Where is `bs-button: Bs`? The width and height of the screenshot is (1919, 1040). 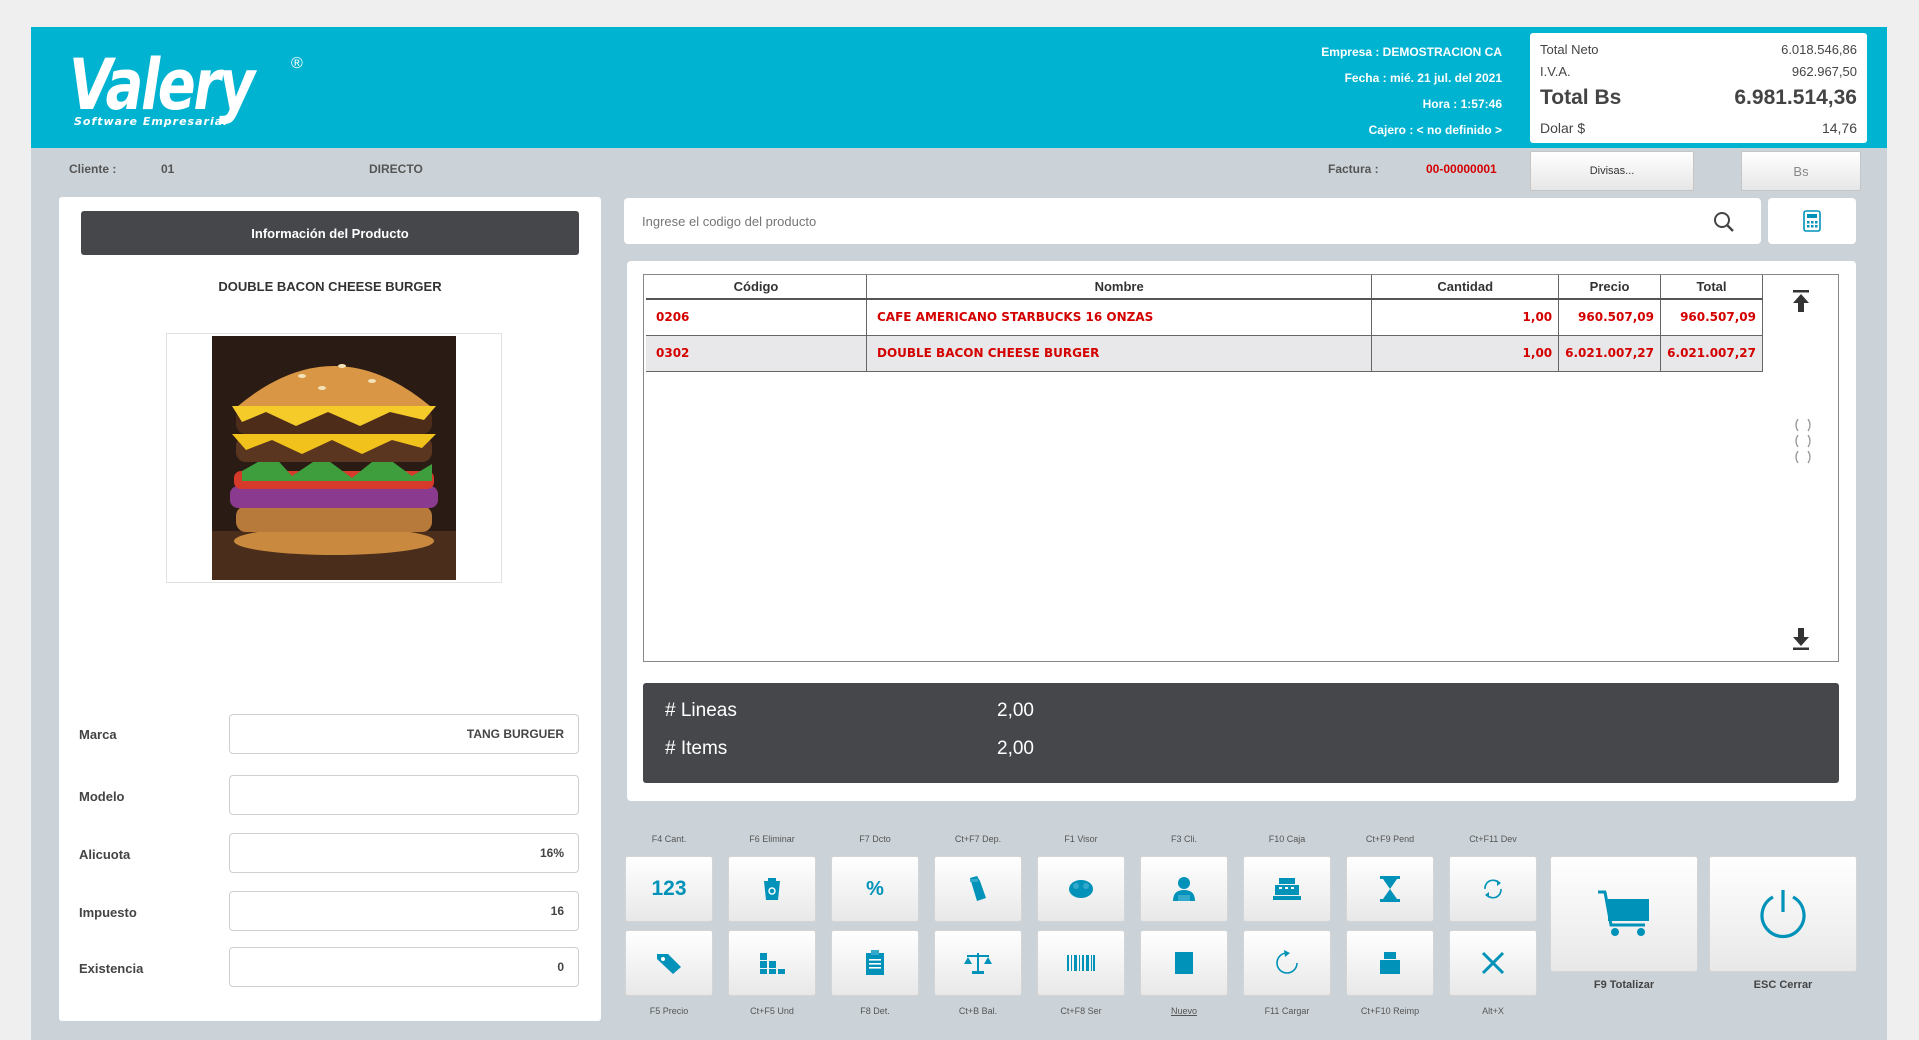
bs-button: Bs is located at coordinates (1801, 171).